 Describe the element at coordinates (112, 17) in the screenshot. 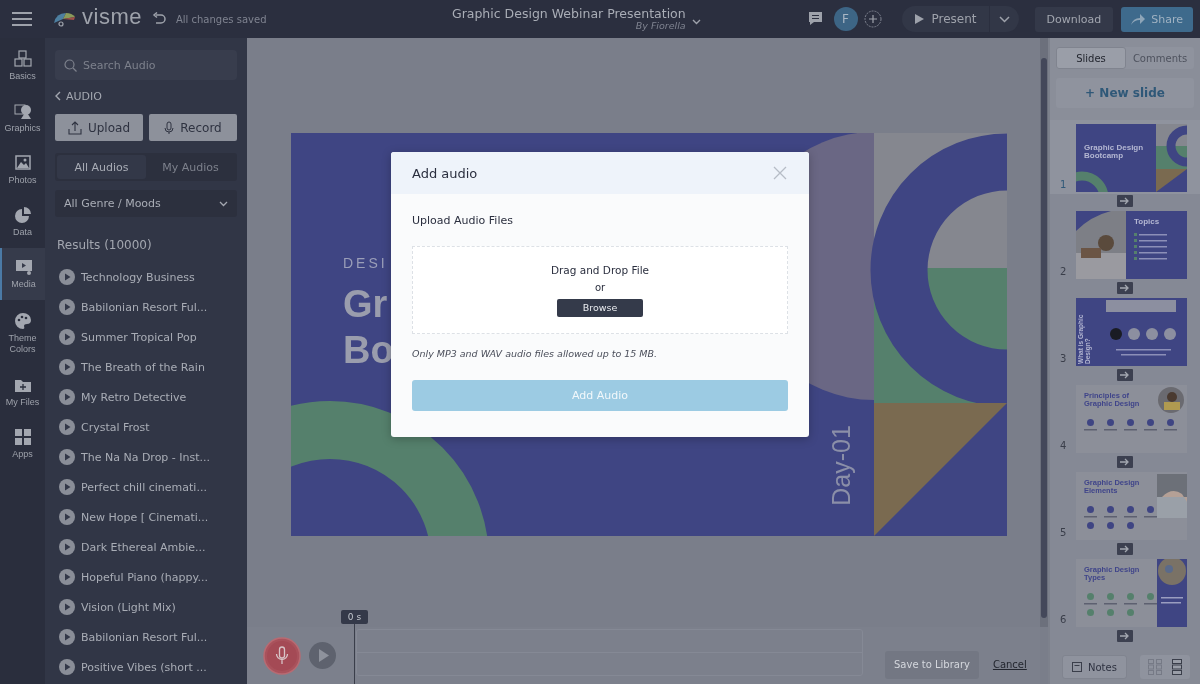

I see `app-name: visme` at that location.